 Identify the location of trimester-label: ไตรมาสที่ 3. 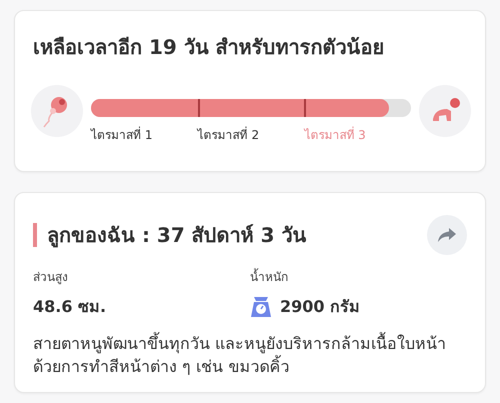
(335, 135).